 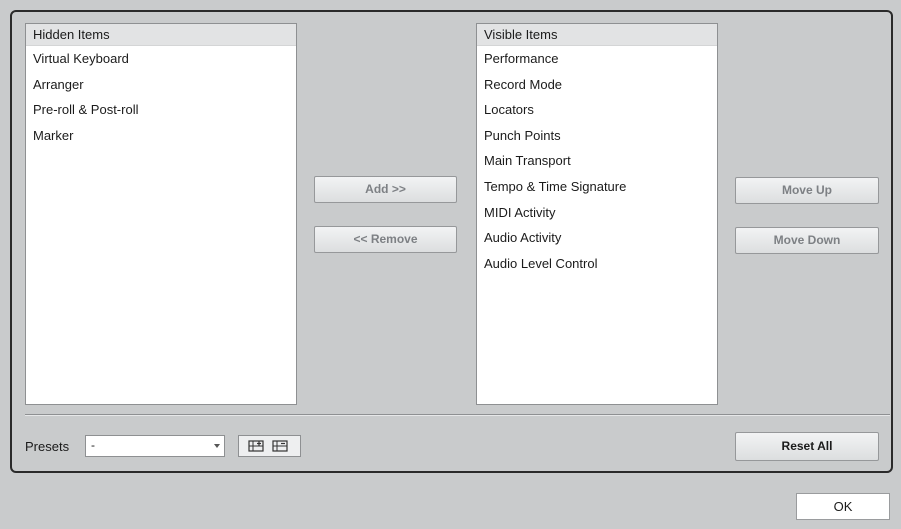 I want to click on remove-button: << Remove, so click(x=385, y=239).